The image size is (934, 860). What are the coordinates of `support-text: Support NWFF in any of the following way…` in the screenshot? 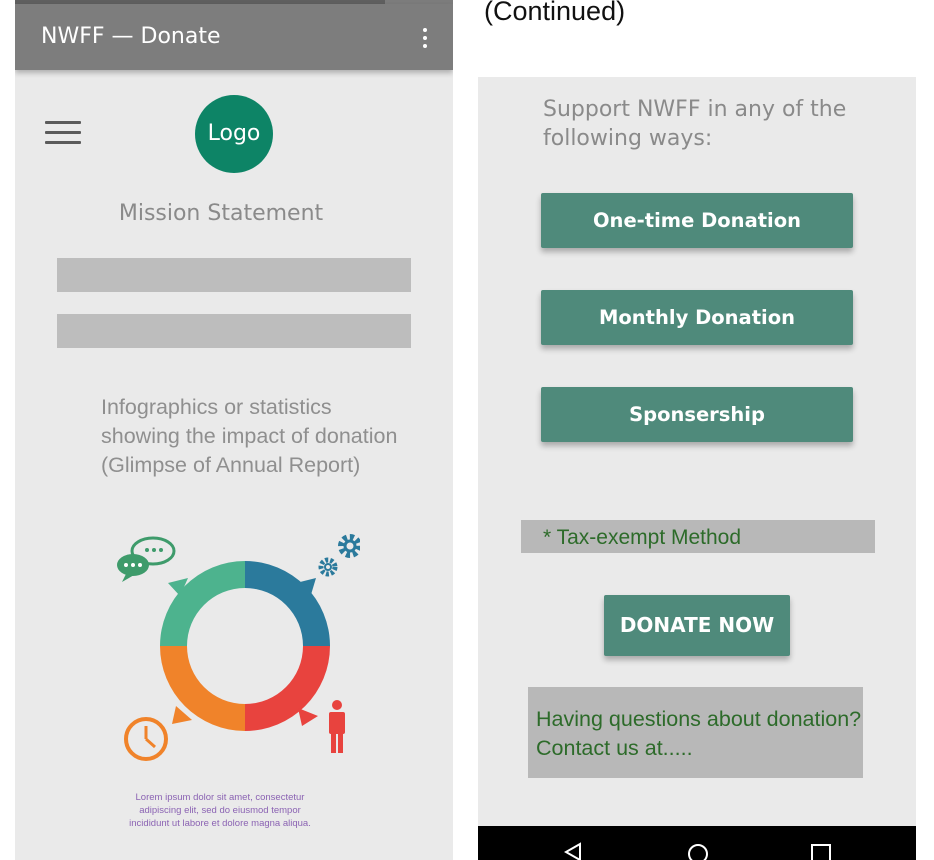 It's located at (695, 124).